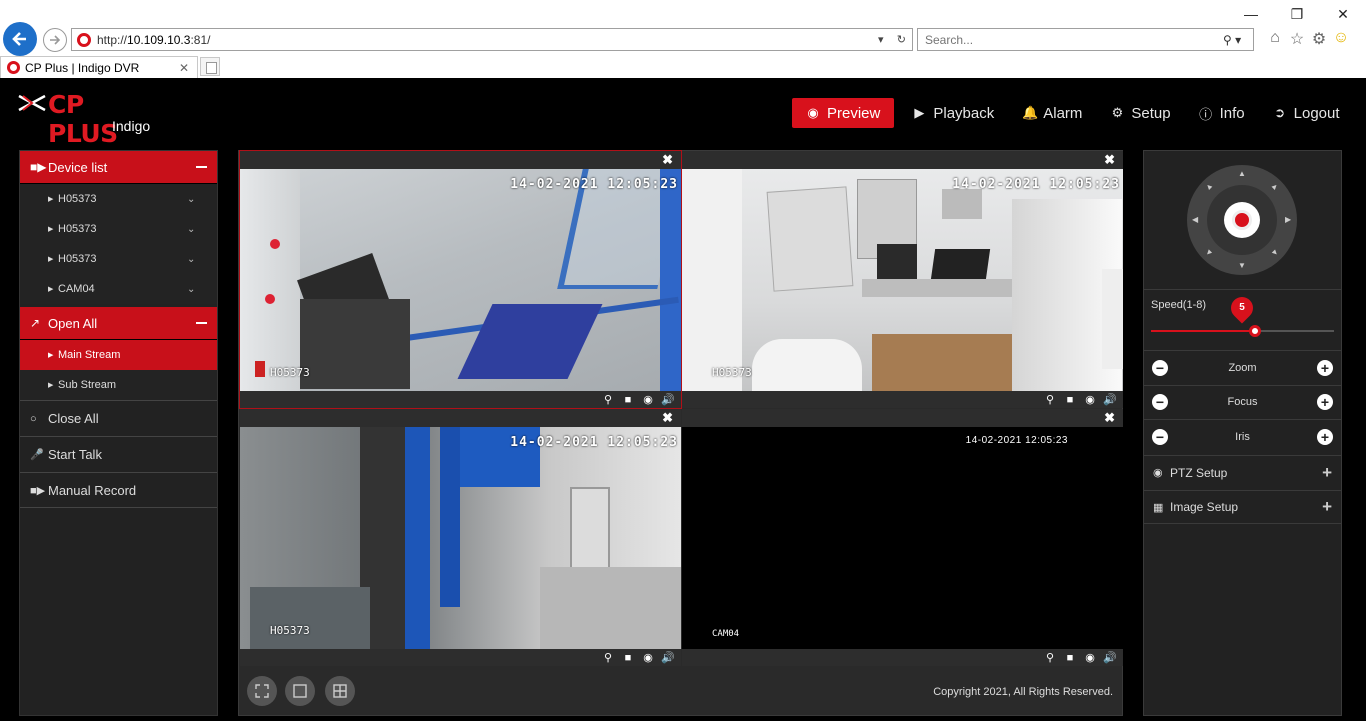 The height and width of the screenshot is (721, 1366). What do you see at coordinates (1238, 40) in the screenshot?
I see `search-icon: ⚲ ▾` at bounding box center [1238, 40].